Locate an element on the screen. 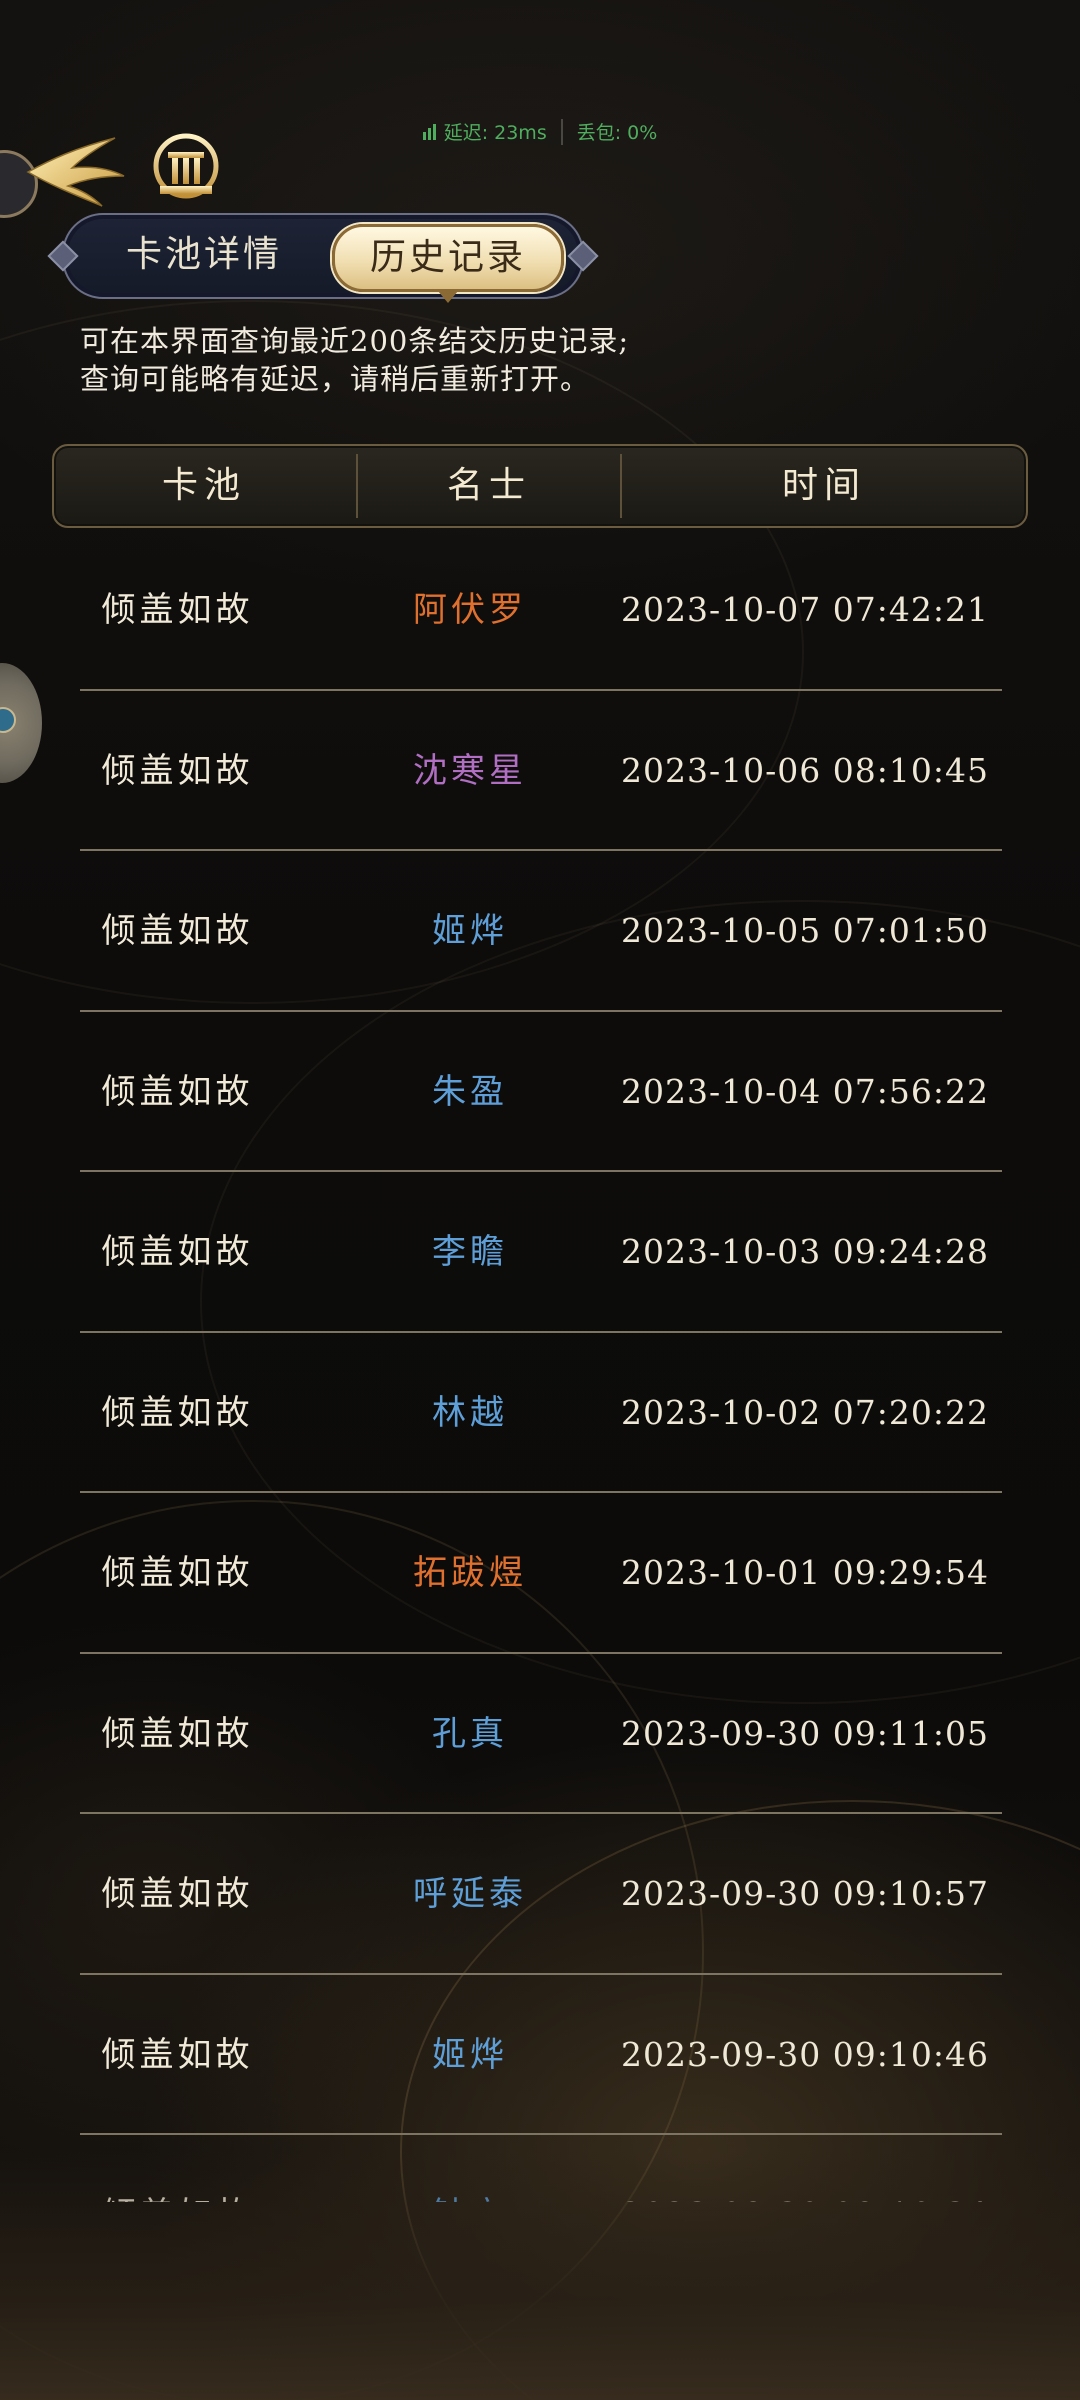 The width and height of the screenshot is (1080, 2400). table-row: 倾盖如故 阿伏罗 2023-10-07 07:42:21 is located at coordinates (541, 610).